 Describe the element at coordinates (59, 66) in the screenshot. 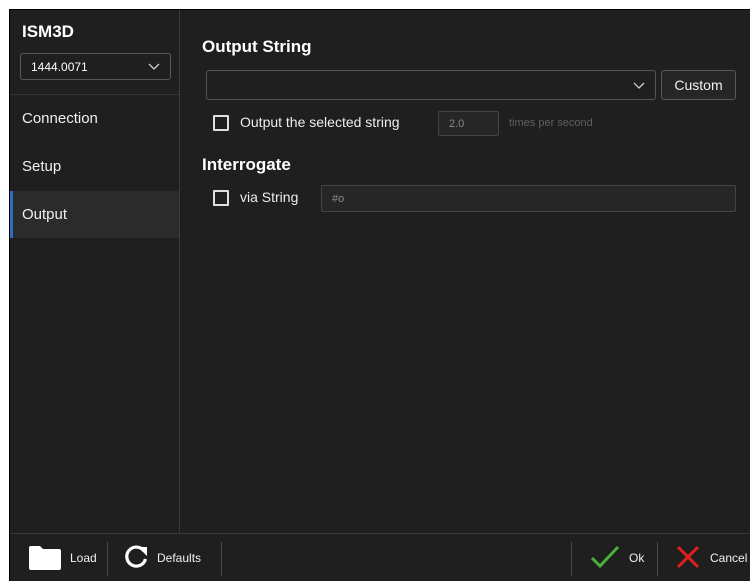

I see `device-select-value: 1444.0071` at that location.